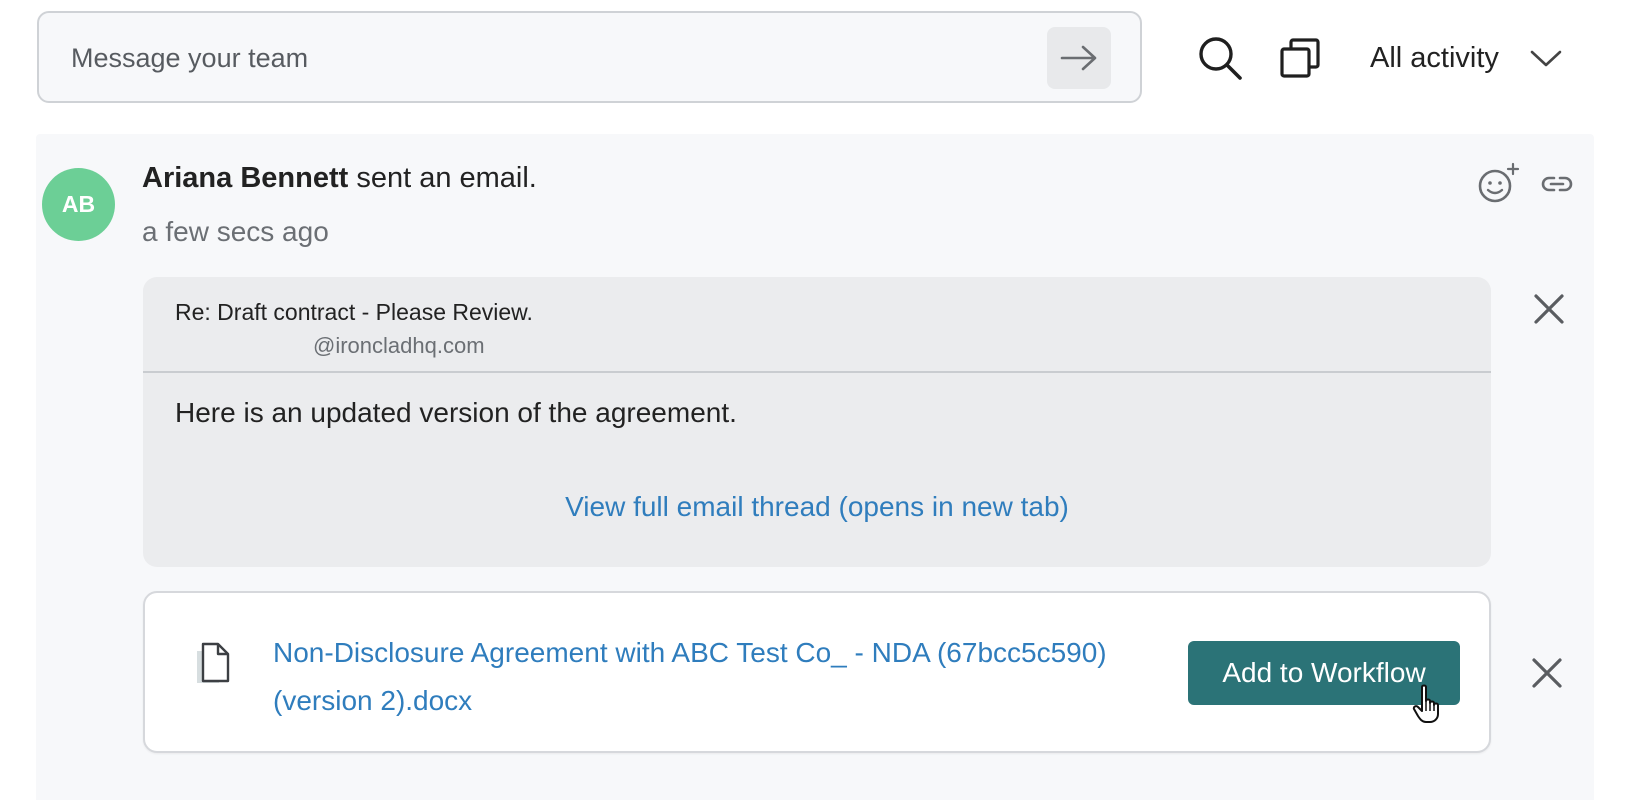 This screenshot has width=1630, height=800. I want to click on add-reaction-button, so click(1498, 184).